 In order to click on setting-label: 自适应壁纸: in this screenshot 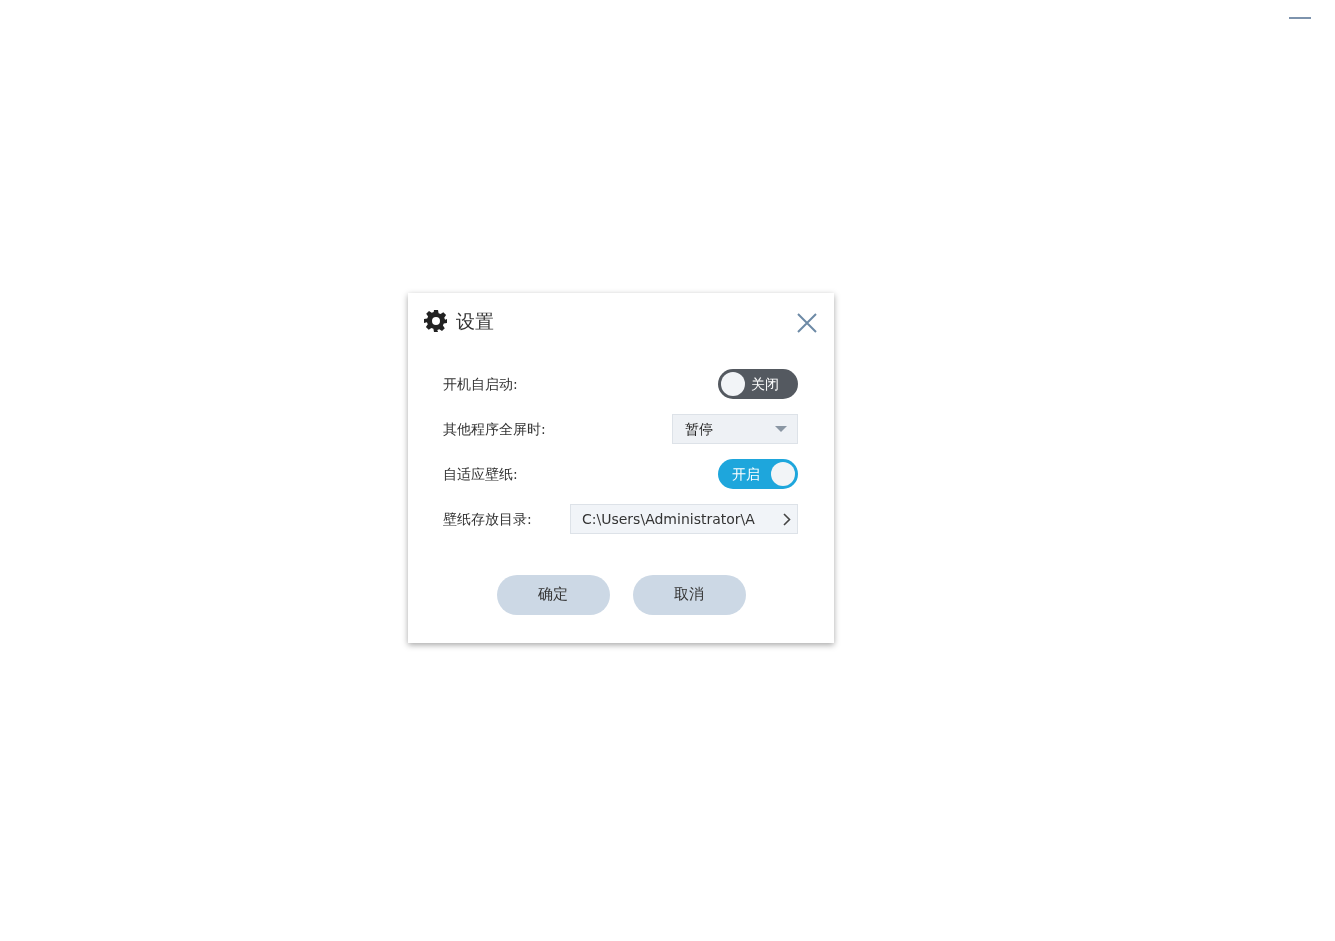, I will do `click(480, 474)`.